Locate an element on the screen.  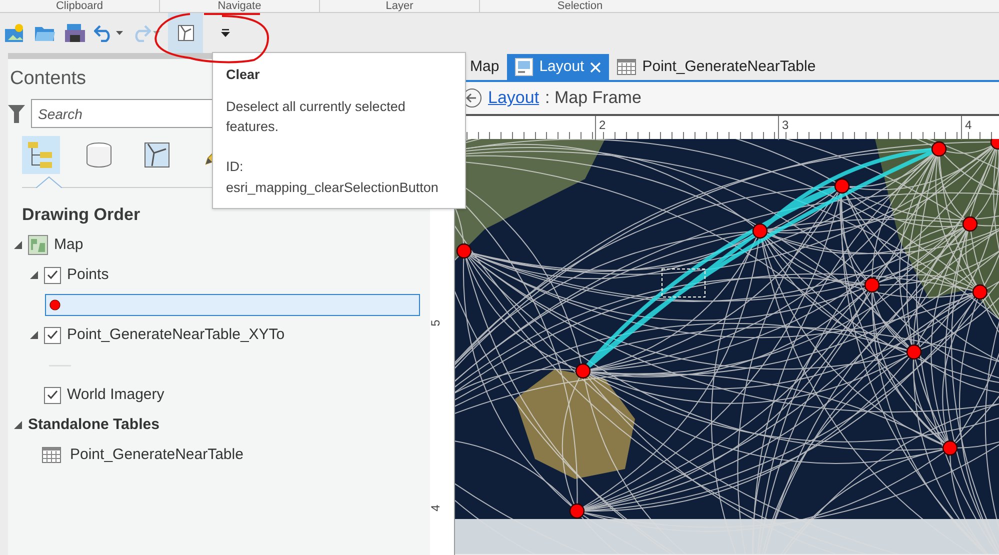
section-heading: Drawing Order is located at coordinates (81, 215).